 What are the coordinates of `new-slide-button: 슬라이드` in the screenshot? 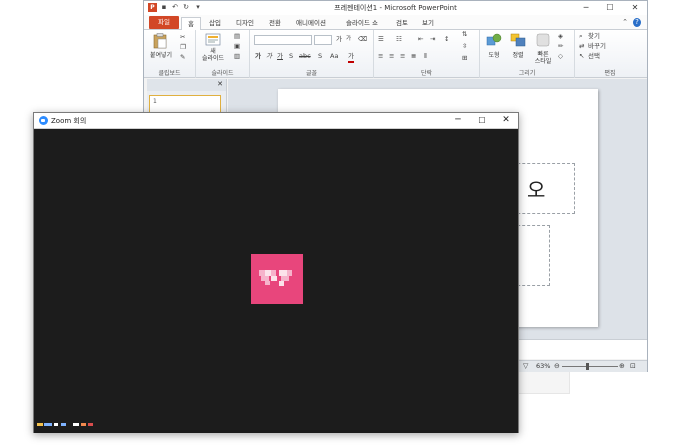 It's located at (213, 58).